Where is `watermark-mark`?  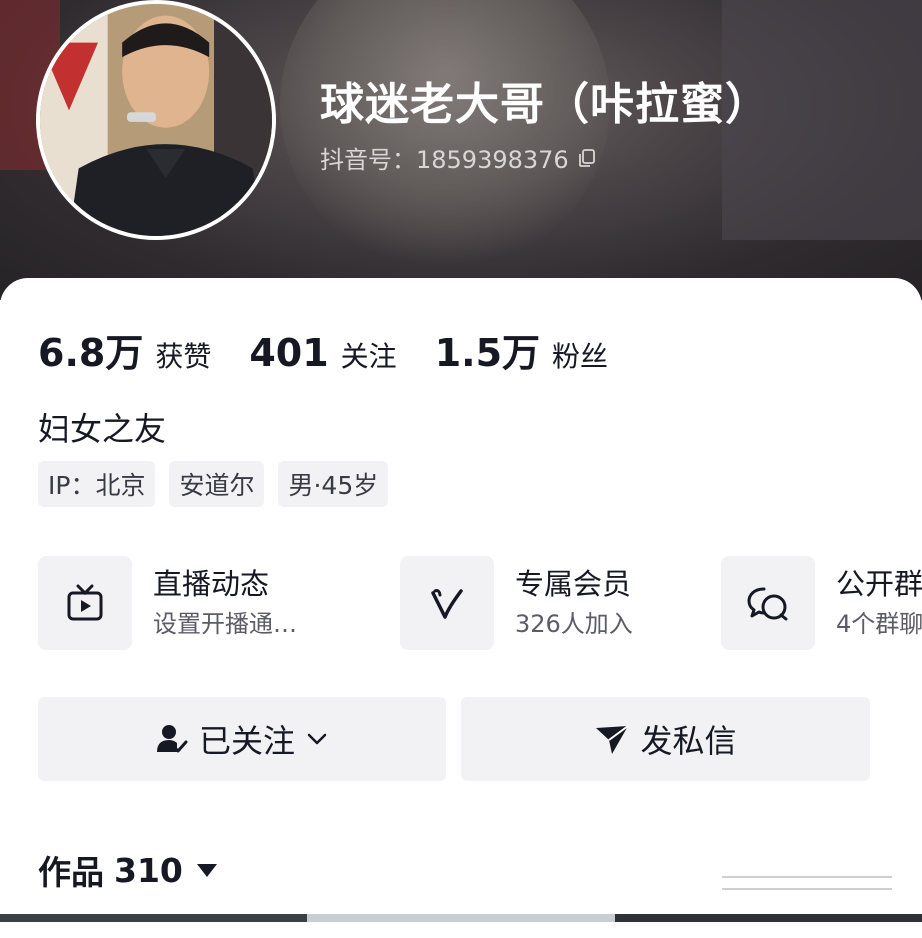 watermark-mark is located at coordinates (807, 883).